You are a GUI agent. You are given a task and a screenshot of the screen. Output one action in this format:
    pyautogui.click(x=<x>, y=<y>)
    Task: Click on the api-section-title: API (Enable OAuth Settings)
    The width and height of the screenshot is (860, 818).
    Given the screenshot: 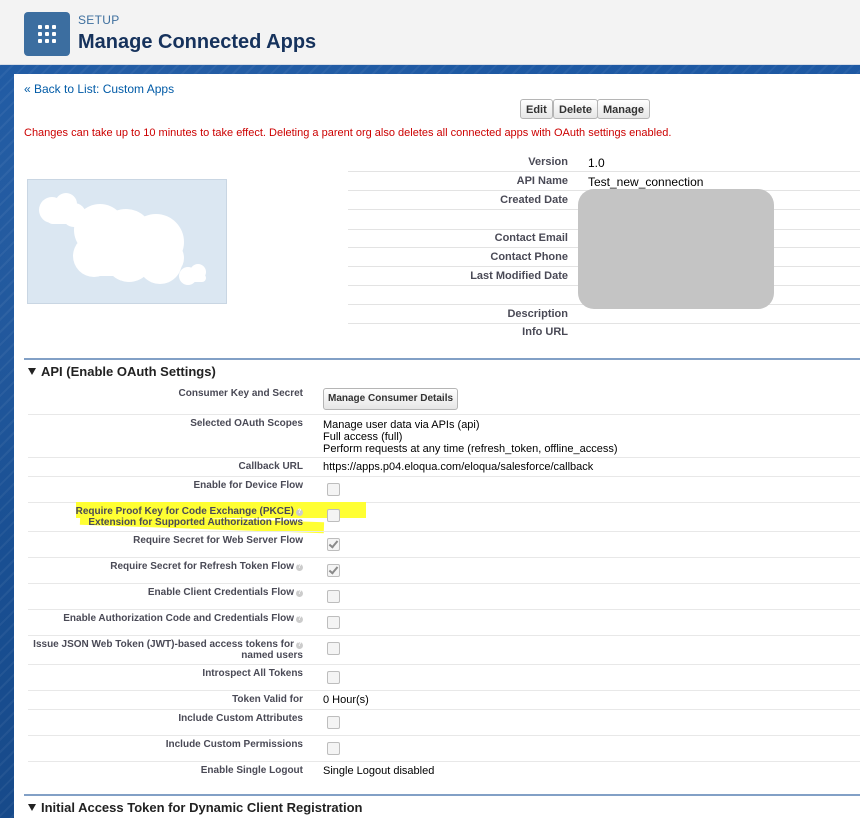 What is the action you would take?
    pyautogui.click(x=122, y=371)
    